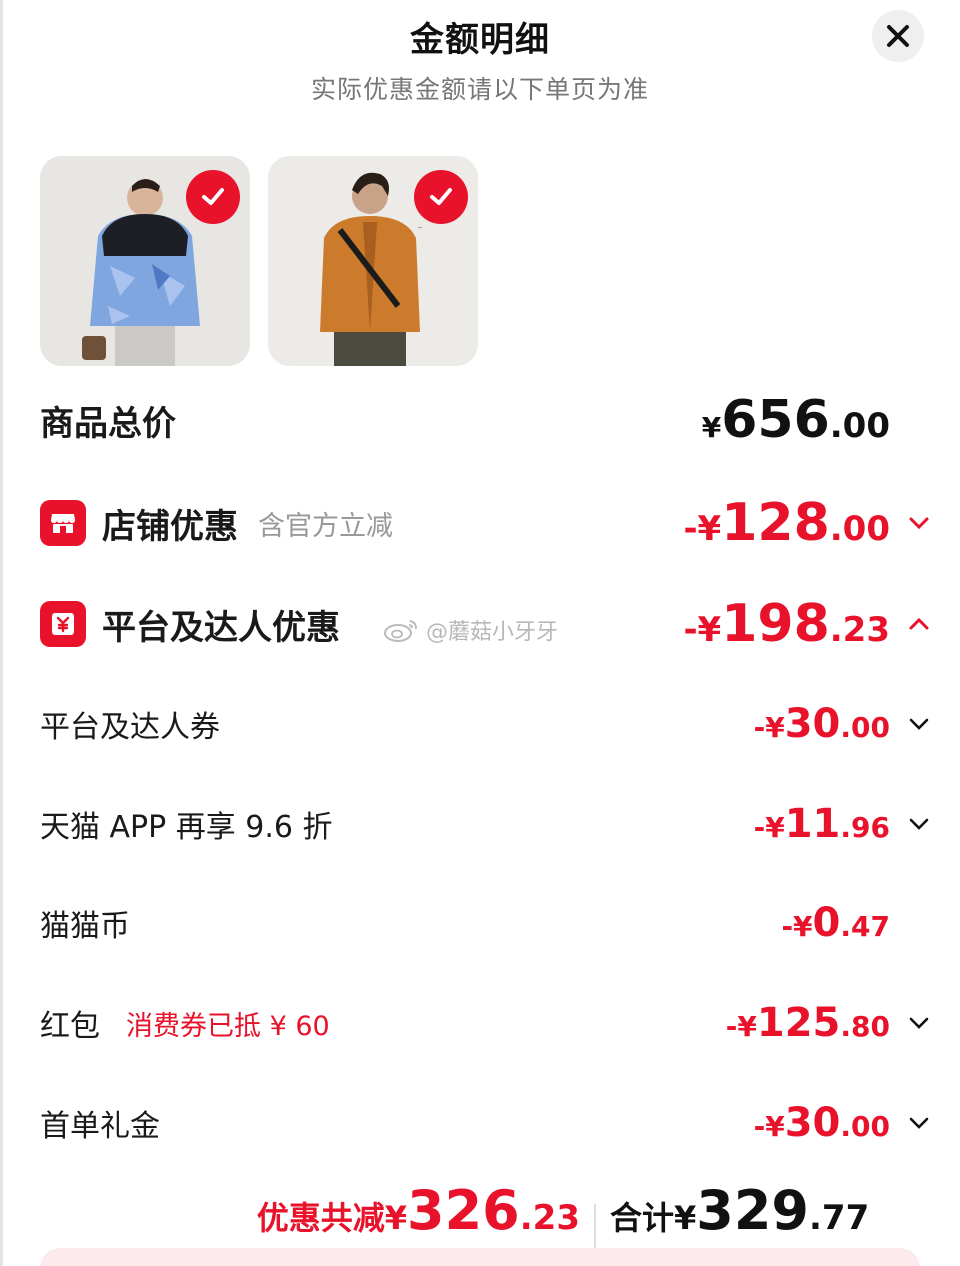 The height and width of the screenshot is (1266, 960). I want to click on product-thumbnail-orange-jacket: _, so click(373, 261).